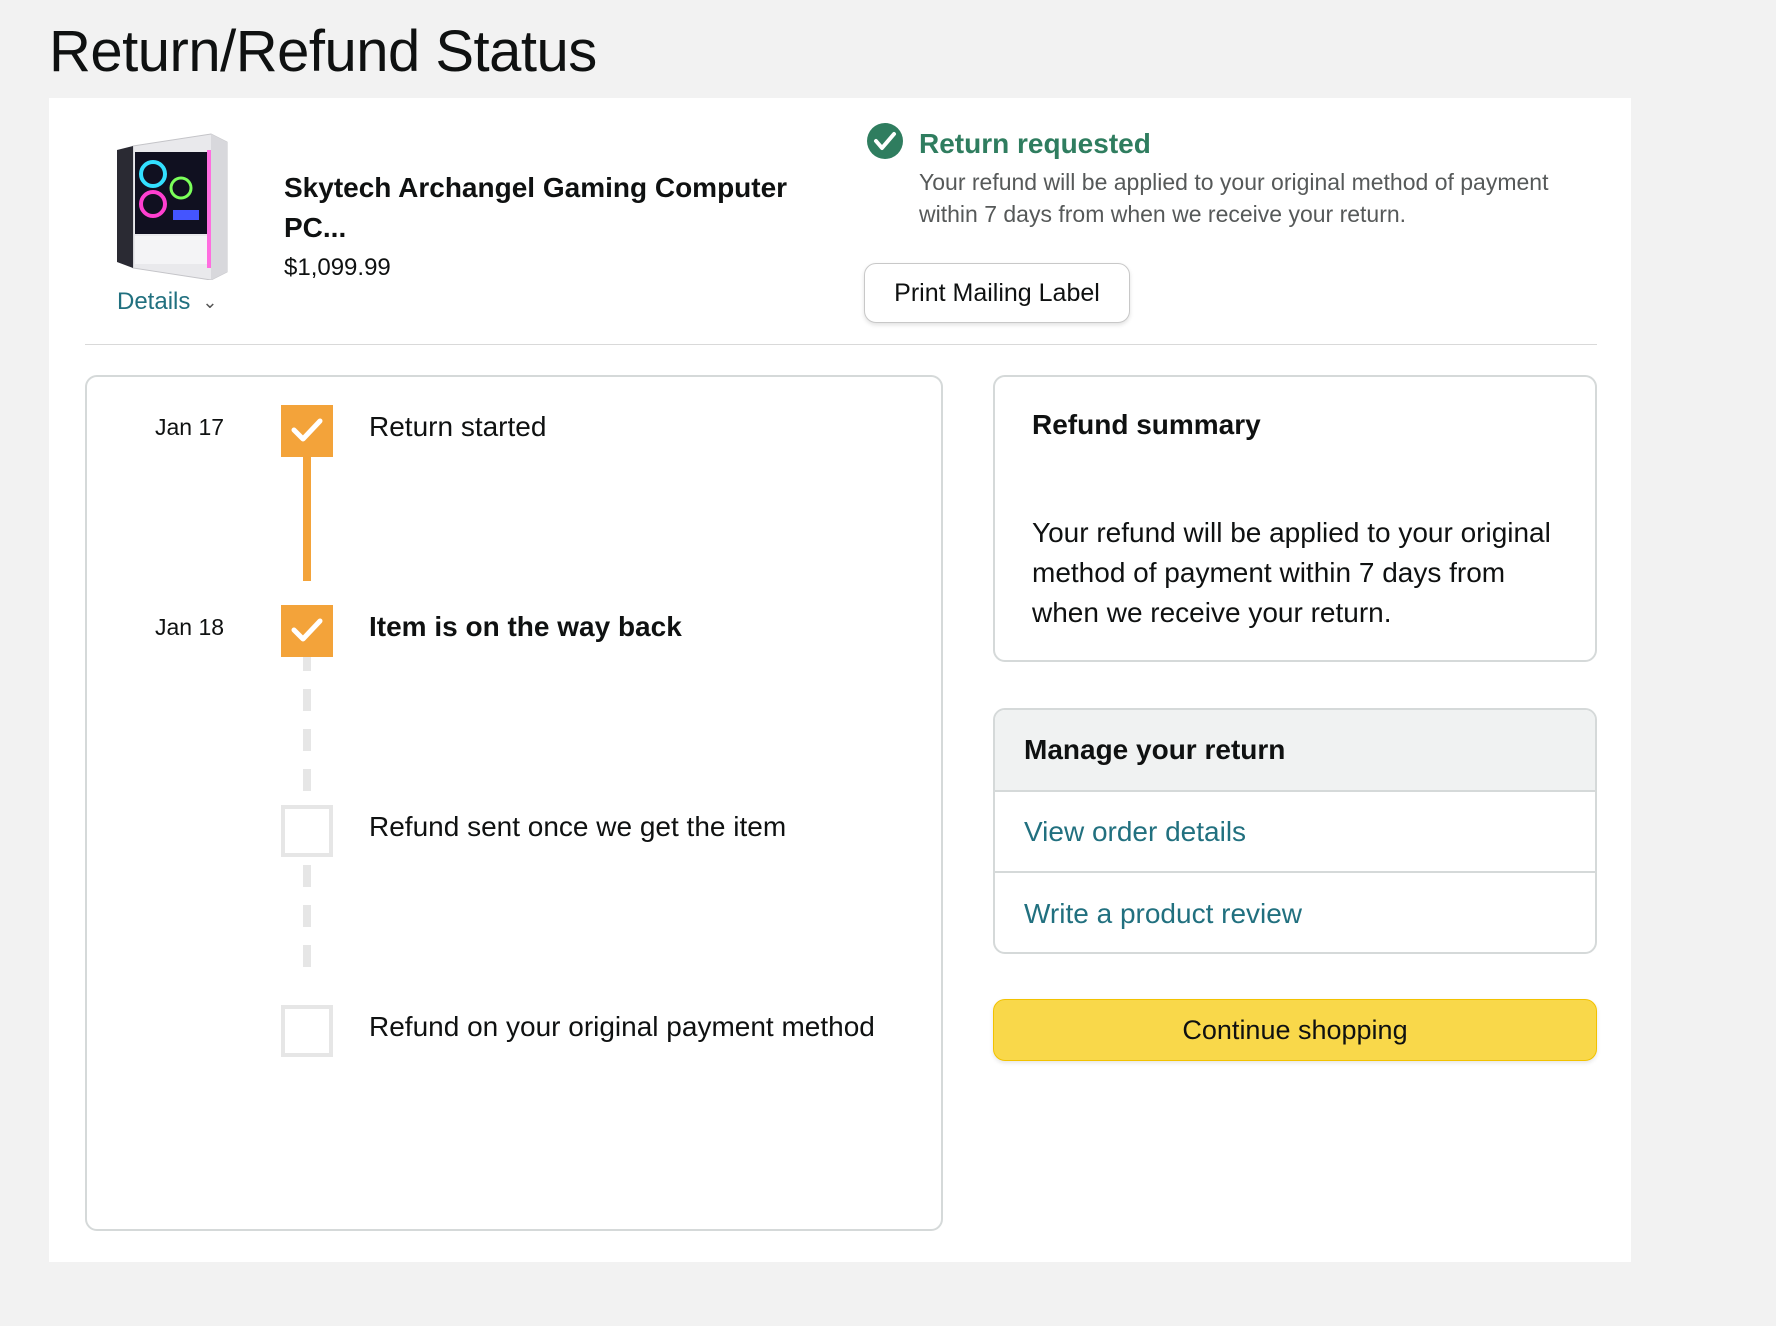 The width and height of the screenshot is (1776, 1326). Describe the element at coordinates (885, 141) in the screenshot. I see `check-circle-icon` at that location.